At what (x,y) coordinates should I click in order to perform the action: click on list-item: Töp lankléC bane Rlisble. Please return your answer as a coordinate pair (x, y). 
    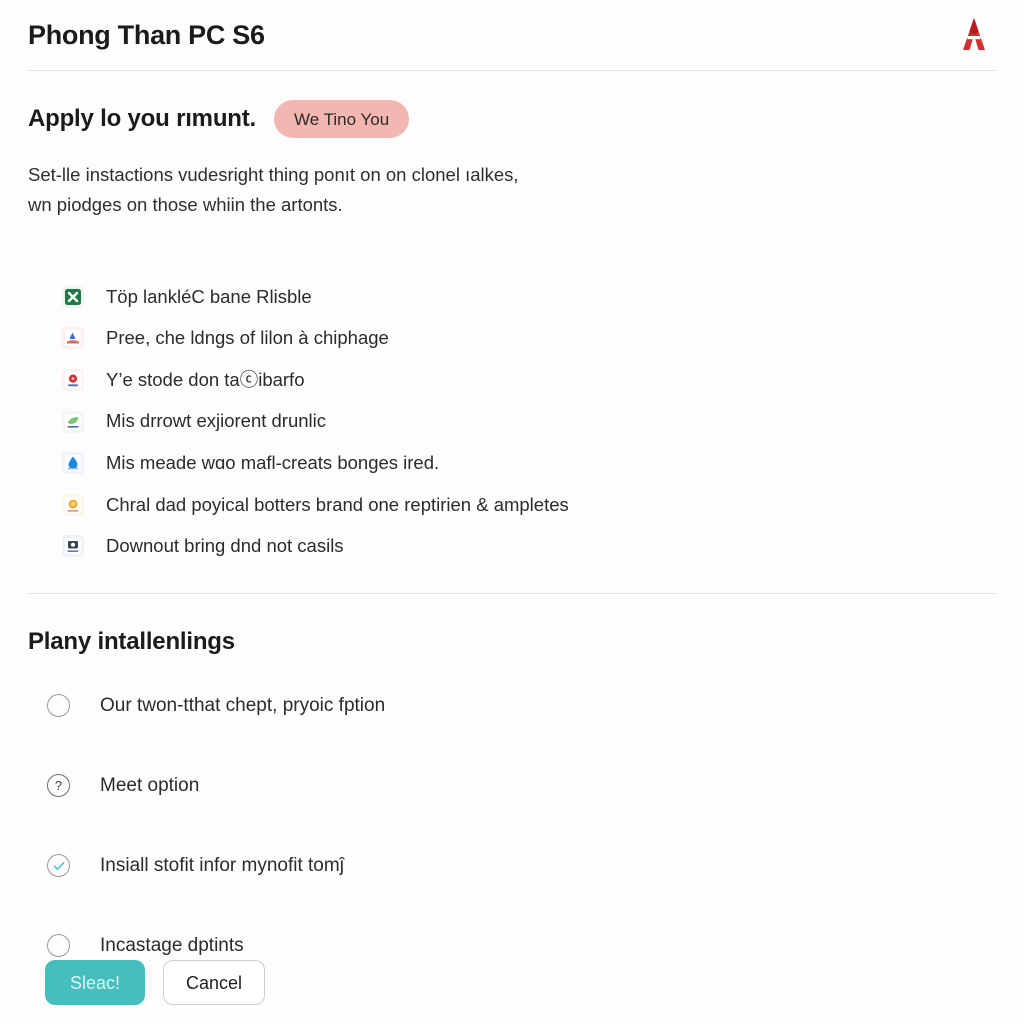
    Looking at the image, I should click on (512, 297).